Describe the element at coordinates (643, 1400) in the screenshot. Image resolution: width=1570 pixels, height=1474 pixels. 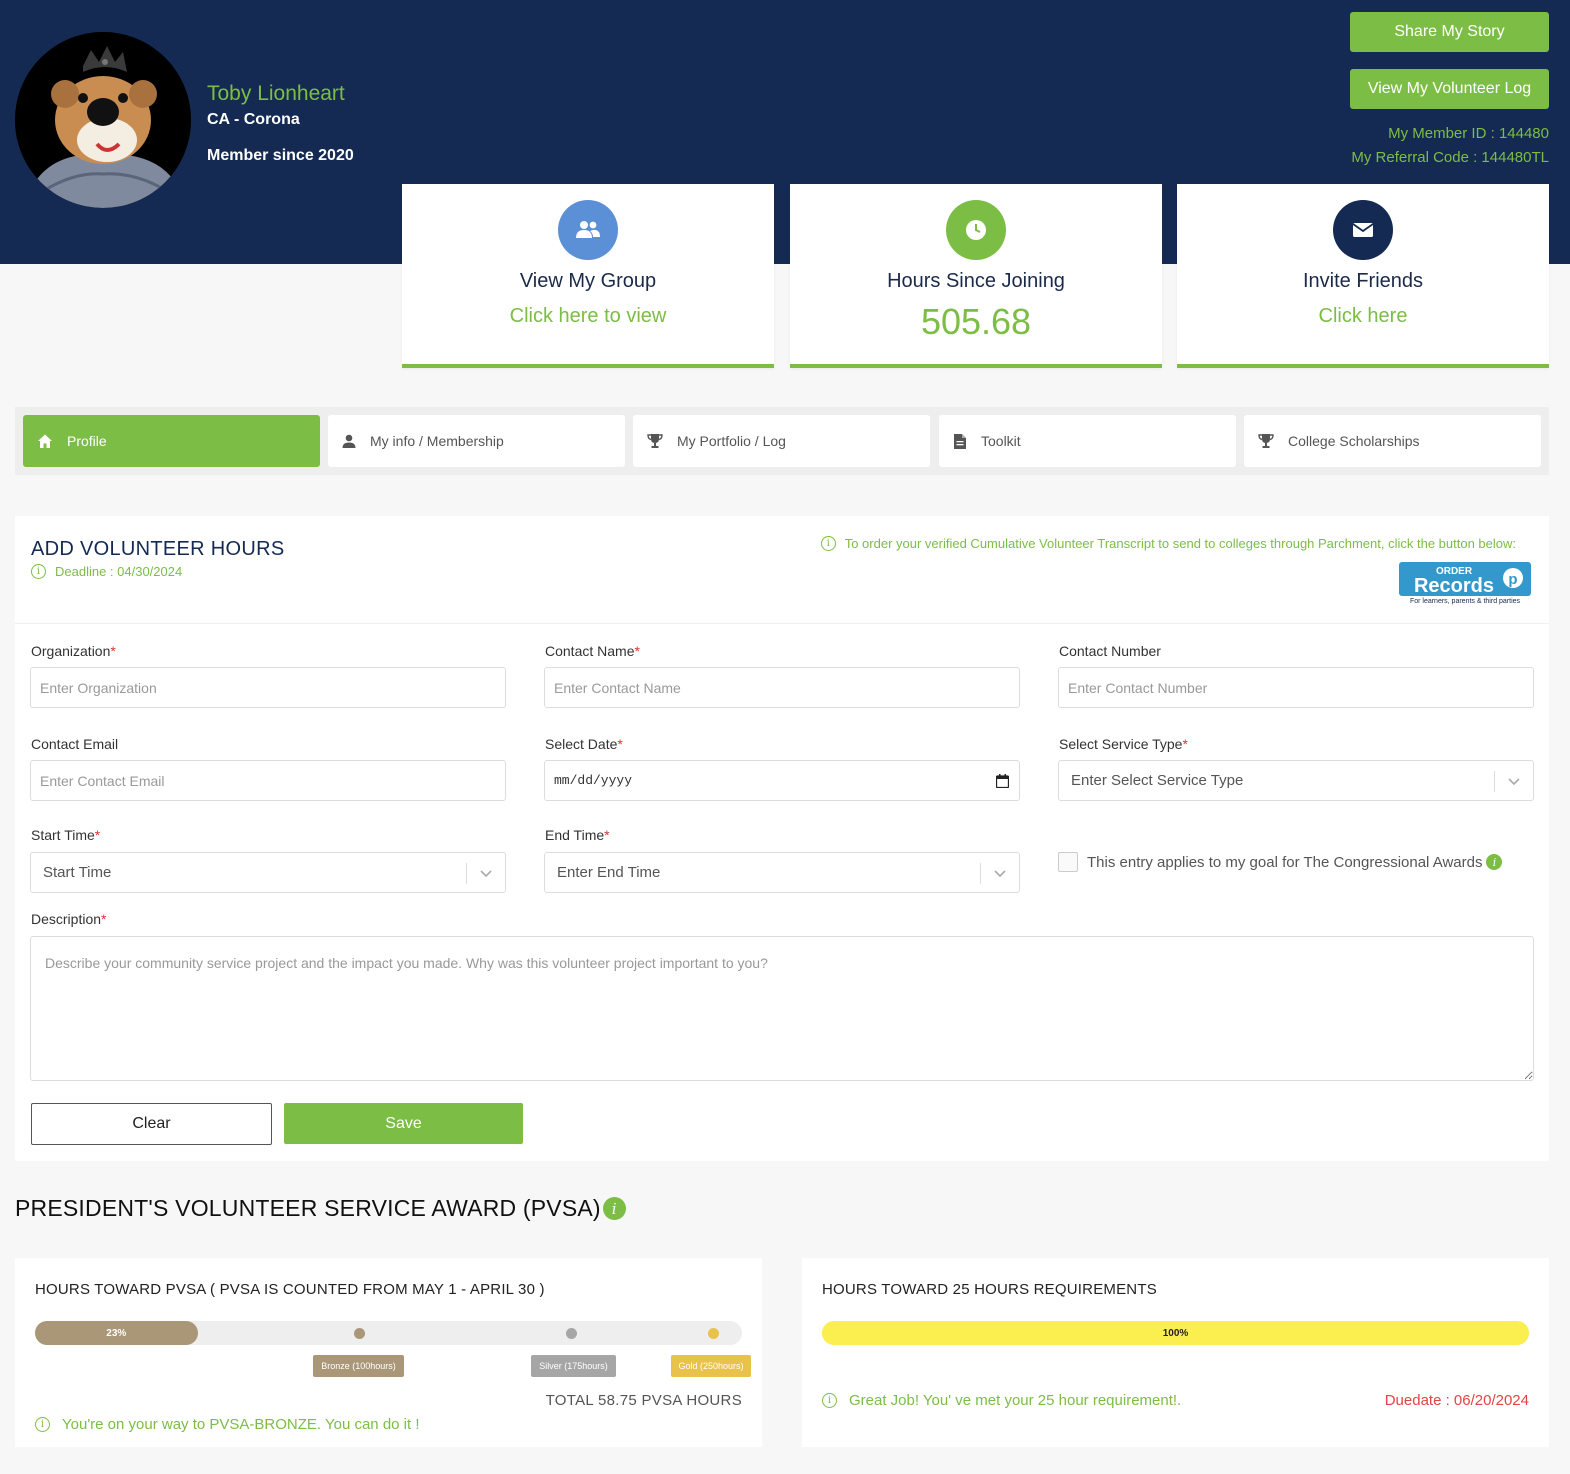
I see `pvsa-total-hours: TOTAL 58.75 PVSA HOURS` at that location.